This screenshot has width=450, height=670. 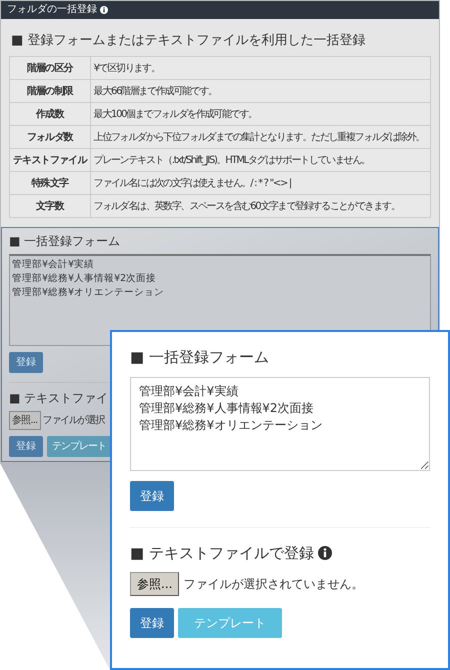 I want to click on textarea-field: 管理部¥会計¥実績 管理部¥総務¥人事情報¥2次面接 管理部¥総務¥オリエンテーション, so click(x=280, y=423).